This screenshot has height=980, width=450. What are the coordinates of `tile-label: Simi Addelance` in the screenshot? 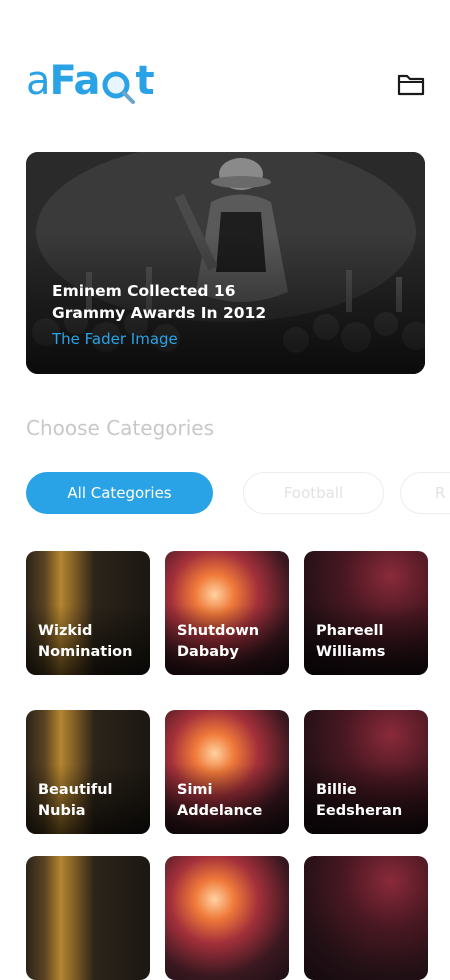 It's located at (220, 800).